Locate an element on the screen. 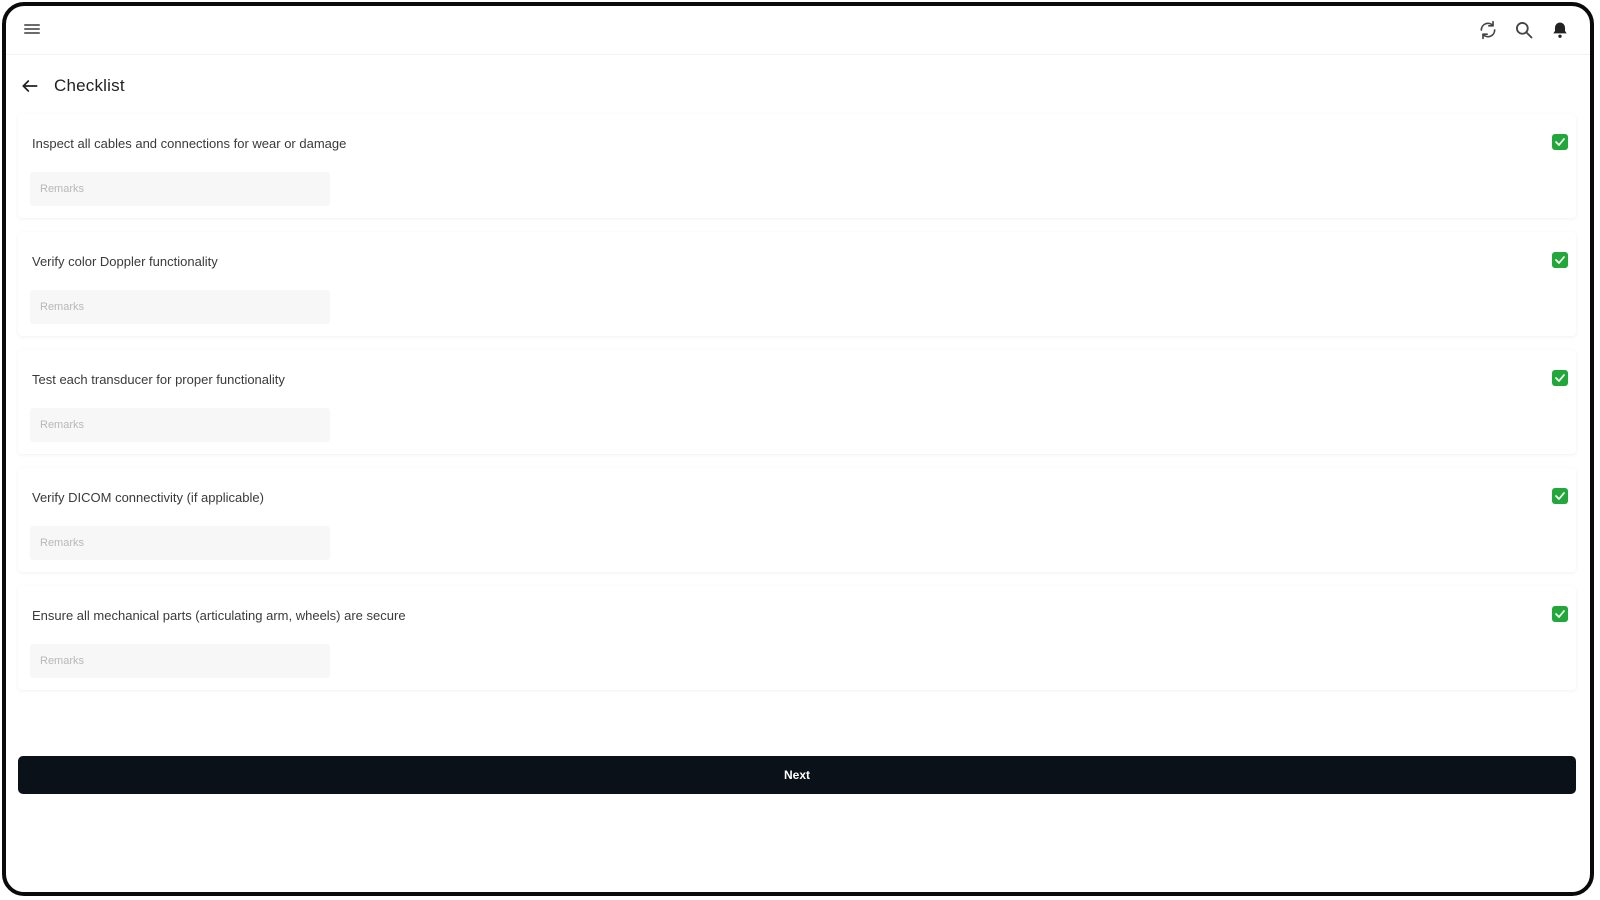 Image resolution: width=1600 pixels, height=900 pixels. arrow-left-icon is located at coordinates (30, 86).